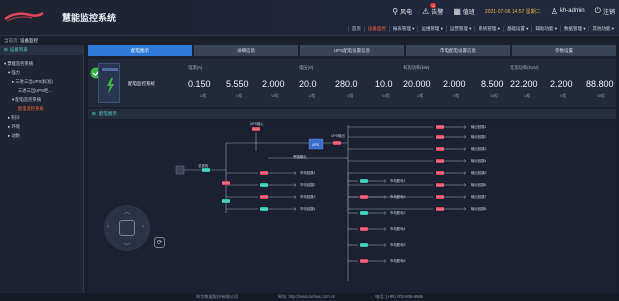 The height and width of the screenshot is (301, 619). What do you see at coordinates (41, 126) in the screenshot?
I see `tree-node: ▸ 环境` at bounding box center [41, 126].